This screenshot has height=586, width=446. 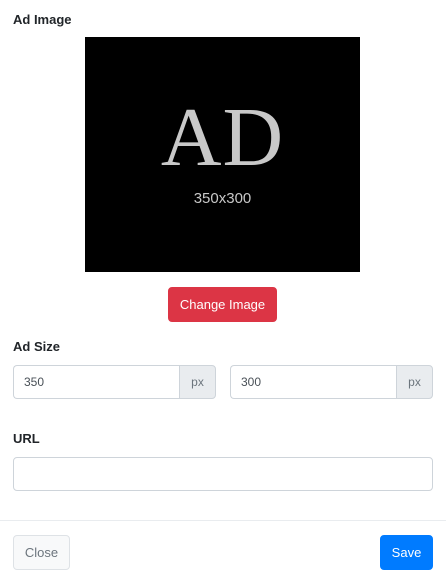 What do you see at coordinates (222, 137) in the screenshot?
I see `ad-preview-big-text: AD` at bounding box center [222, 137].